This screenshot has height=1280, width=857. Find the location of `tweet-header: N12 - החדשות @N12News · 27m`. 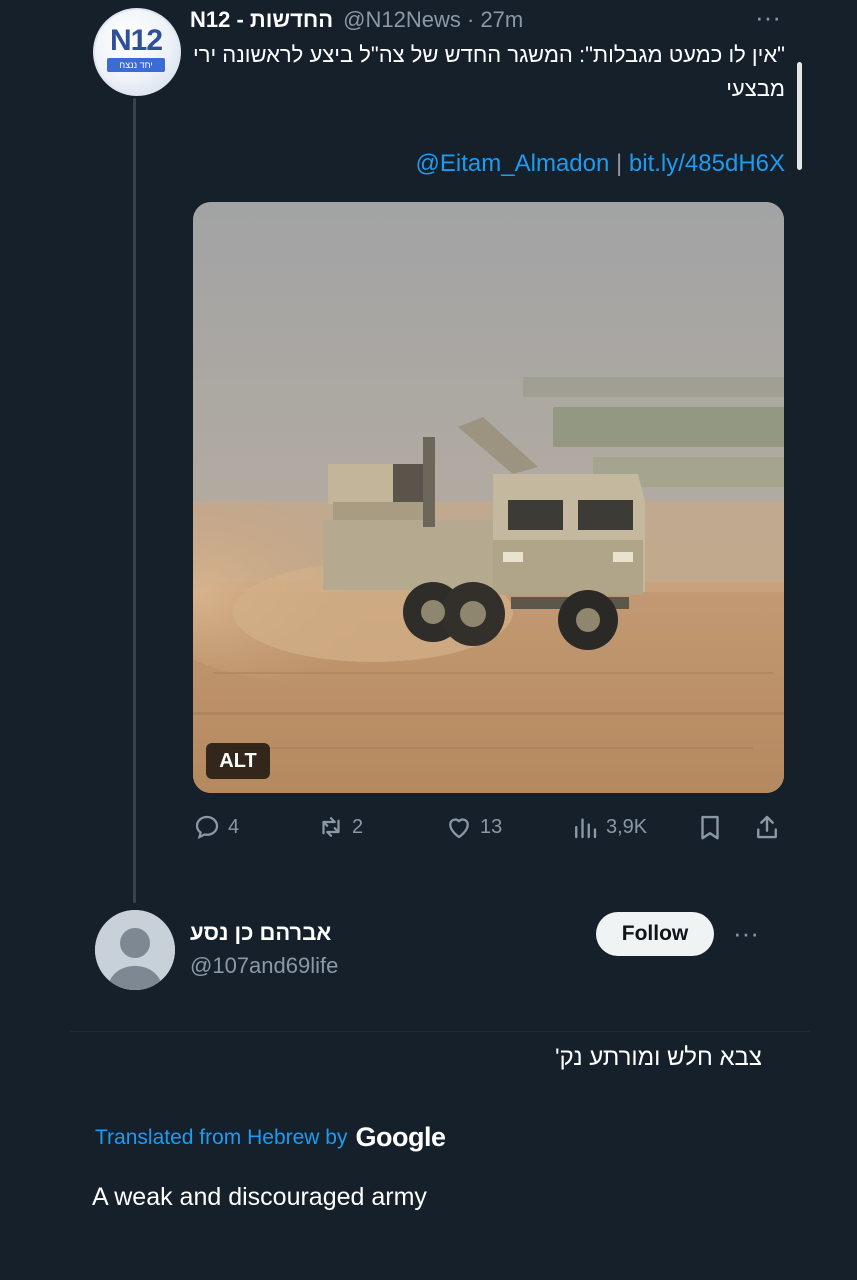

tweet-header: N12 - החדשות @N12News · 27m is located at coordinates (356, 20).